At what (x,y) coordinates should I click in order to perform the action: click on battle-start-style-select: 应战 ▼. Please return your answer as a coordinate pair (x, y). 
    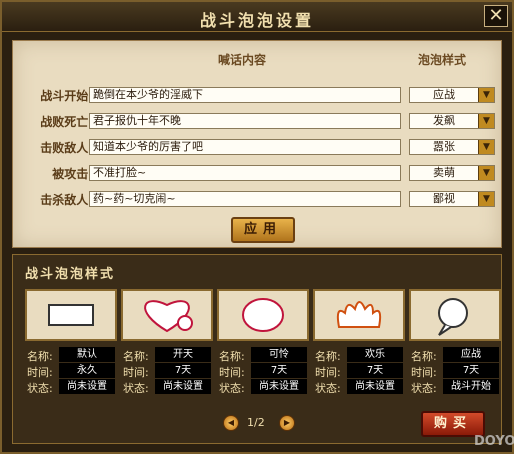
    Looking at the image, I should click on (452, 95).